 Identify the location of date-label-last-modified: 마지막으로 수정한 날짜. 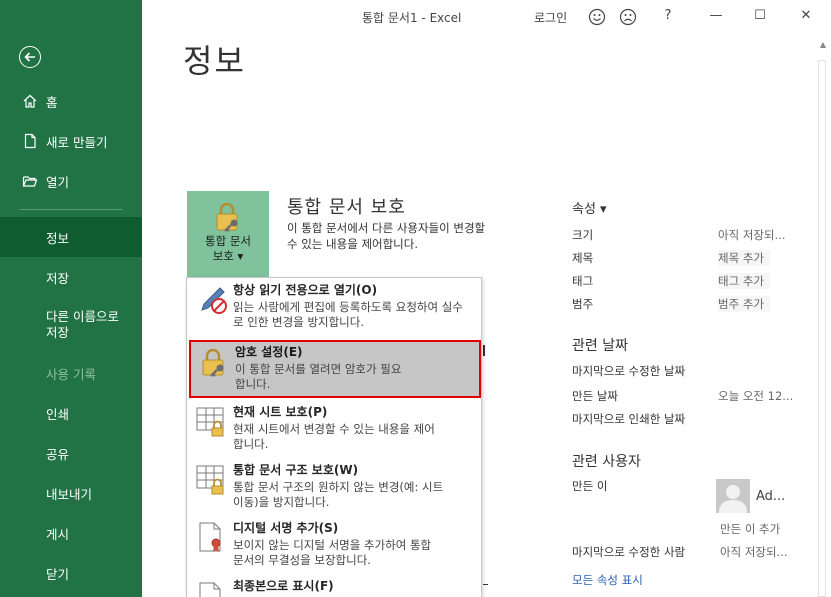
(629, 371).